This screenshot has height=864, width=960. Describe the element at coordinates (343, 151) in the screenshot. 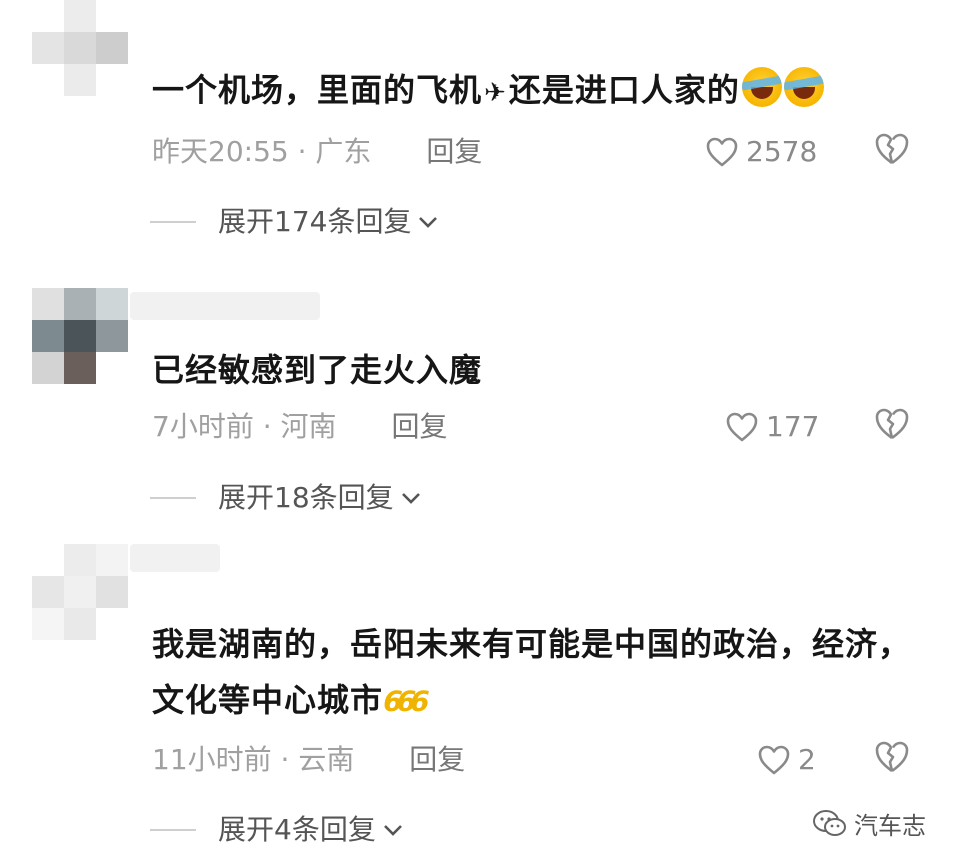

I see `comment-location: 广东` at that location.